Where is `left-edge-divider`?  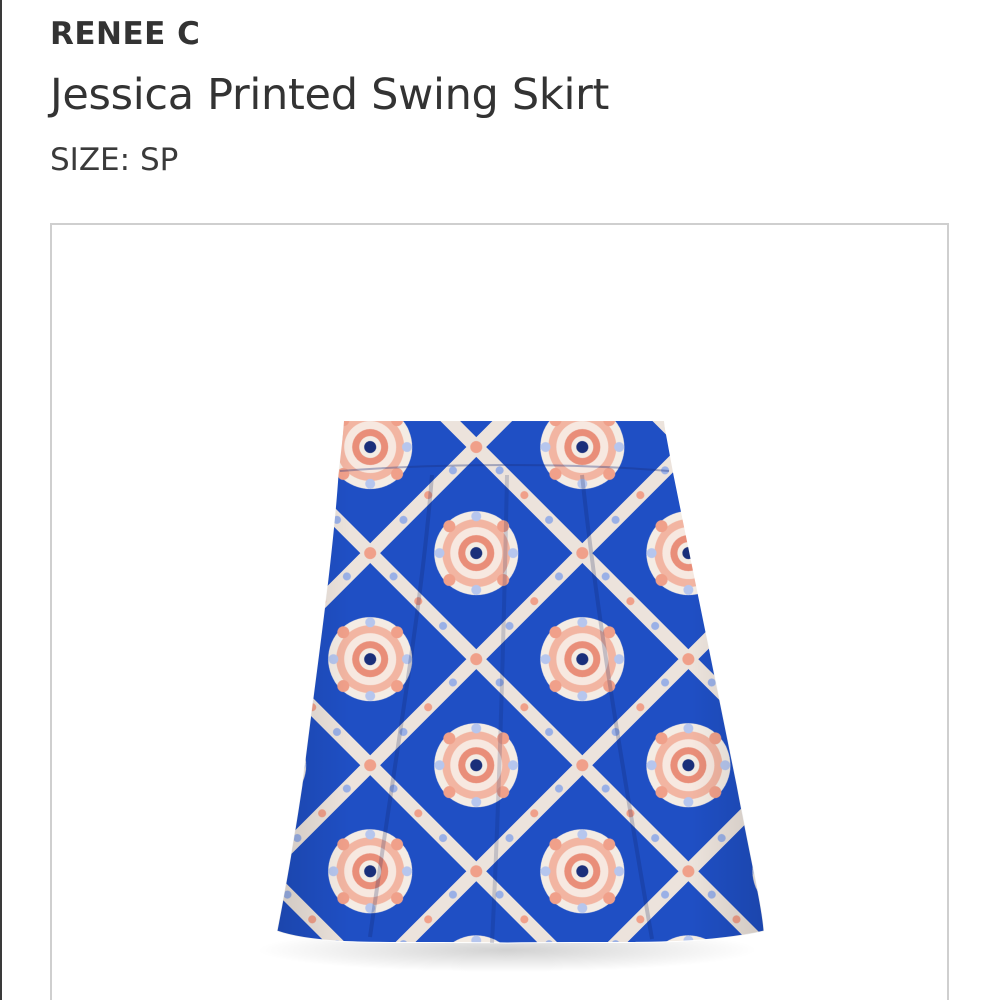 left-edge-divider is located at coordinates (1, 500).